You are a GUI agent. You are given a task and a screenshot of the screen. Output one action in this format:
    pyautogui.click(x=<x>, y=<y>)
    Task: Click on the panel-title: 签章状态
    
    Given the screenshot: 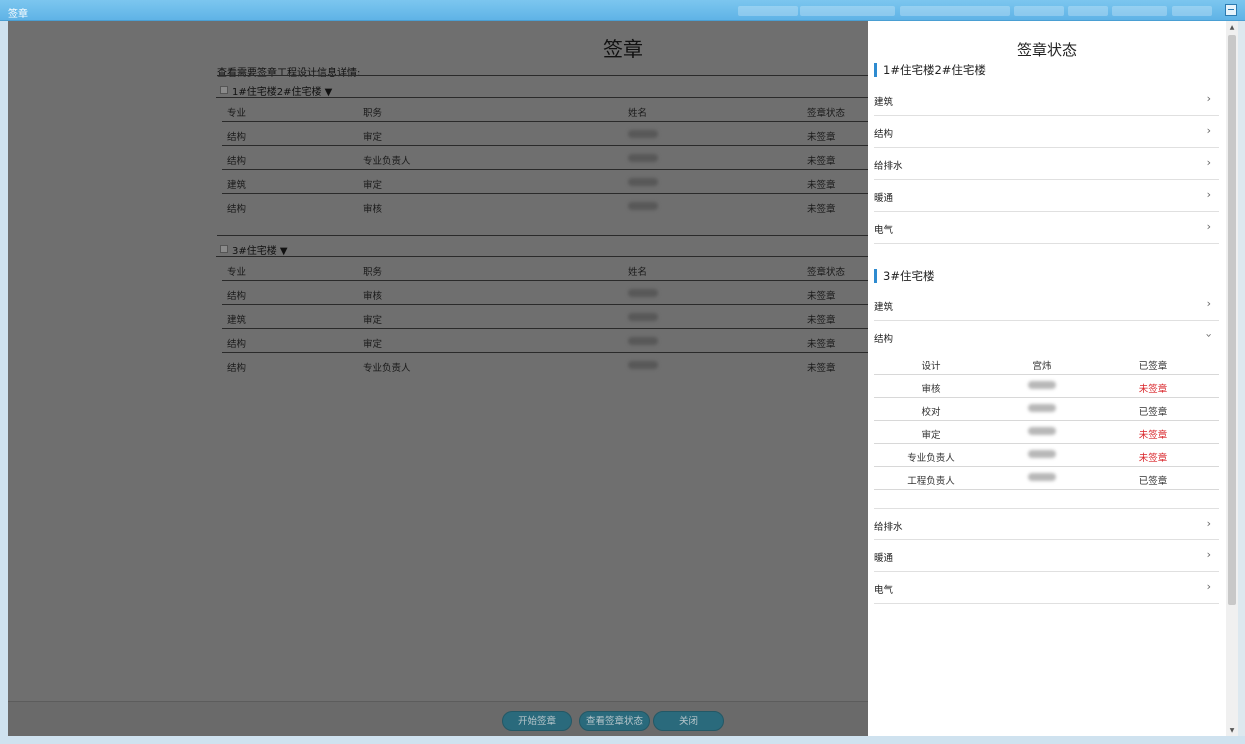 What is the action you would take?
    pyautogui.click(x=1046, y=50)
    